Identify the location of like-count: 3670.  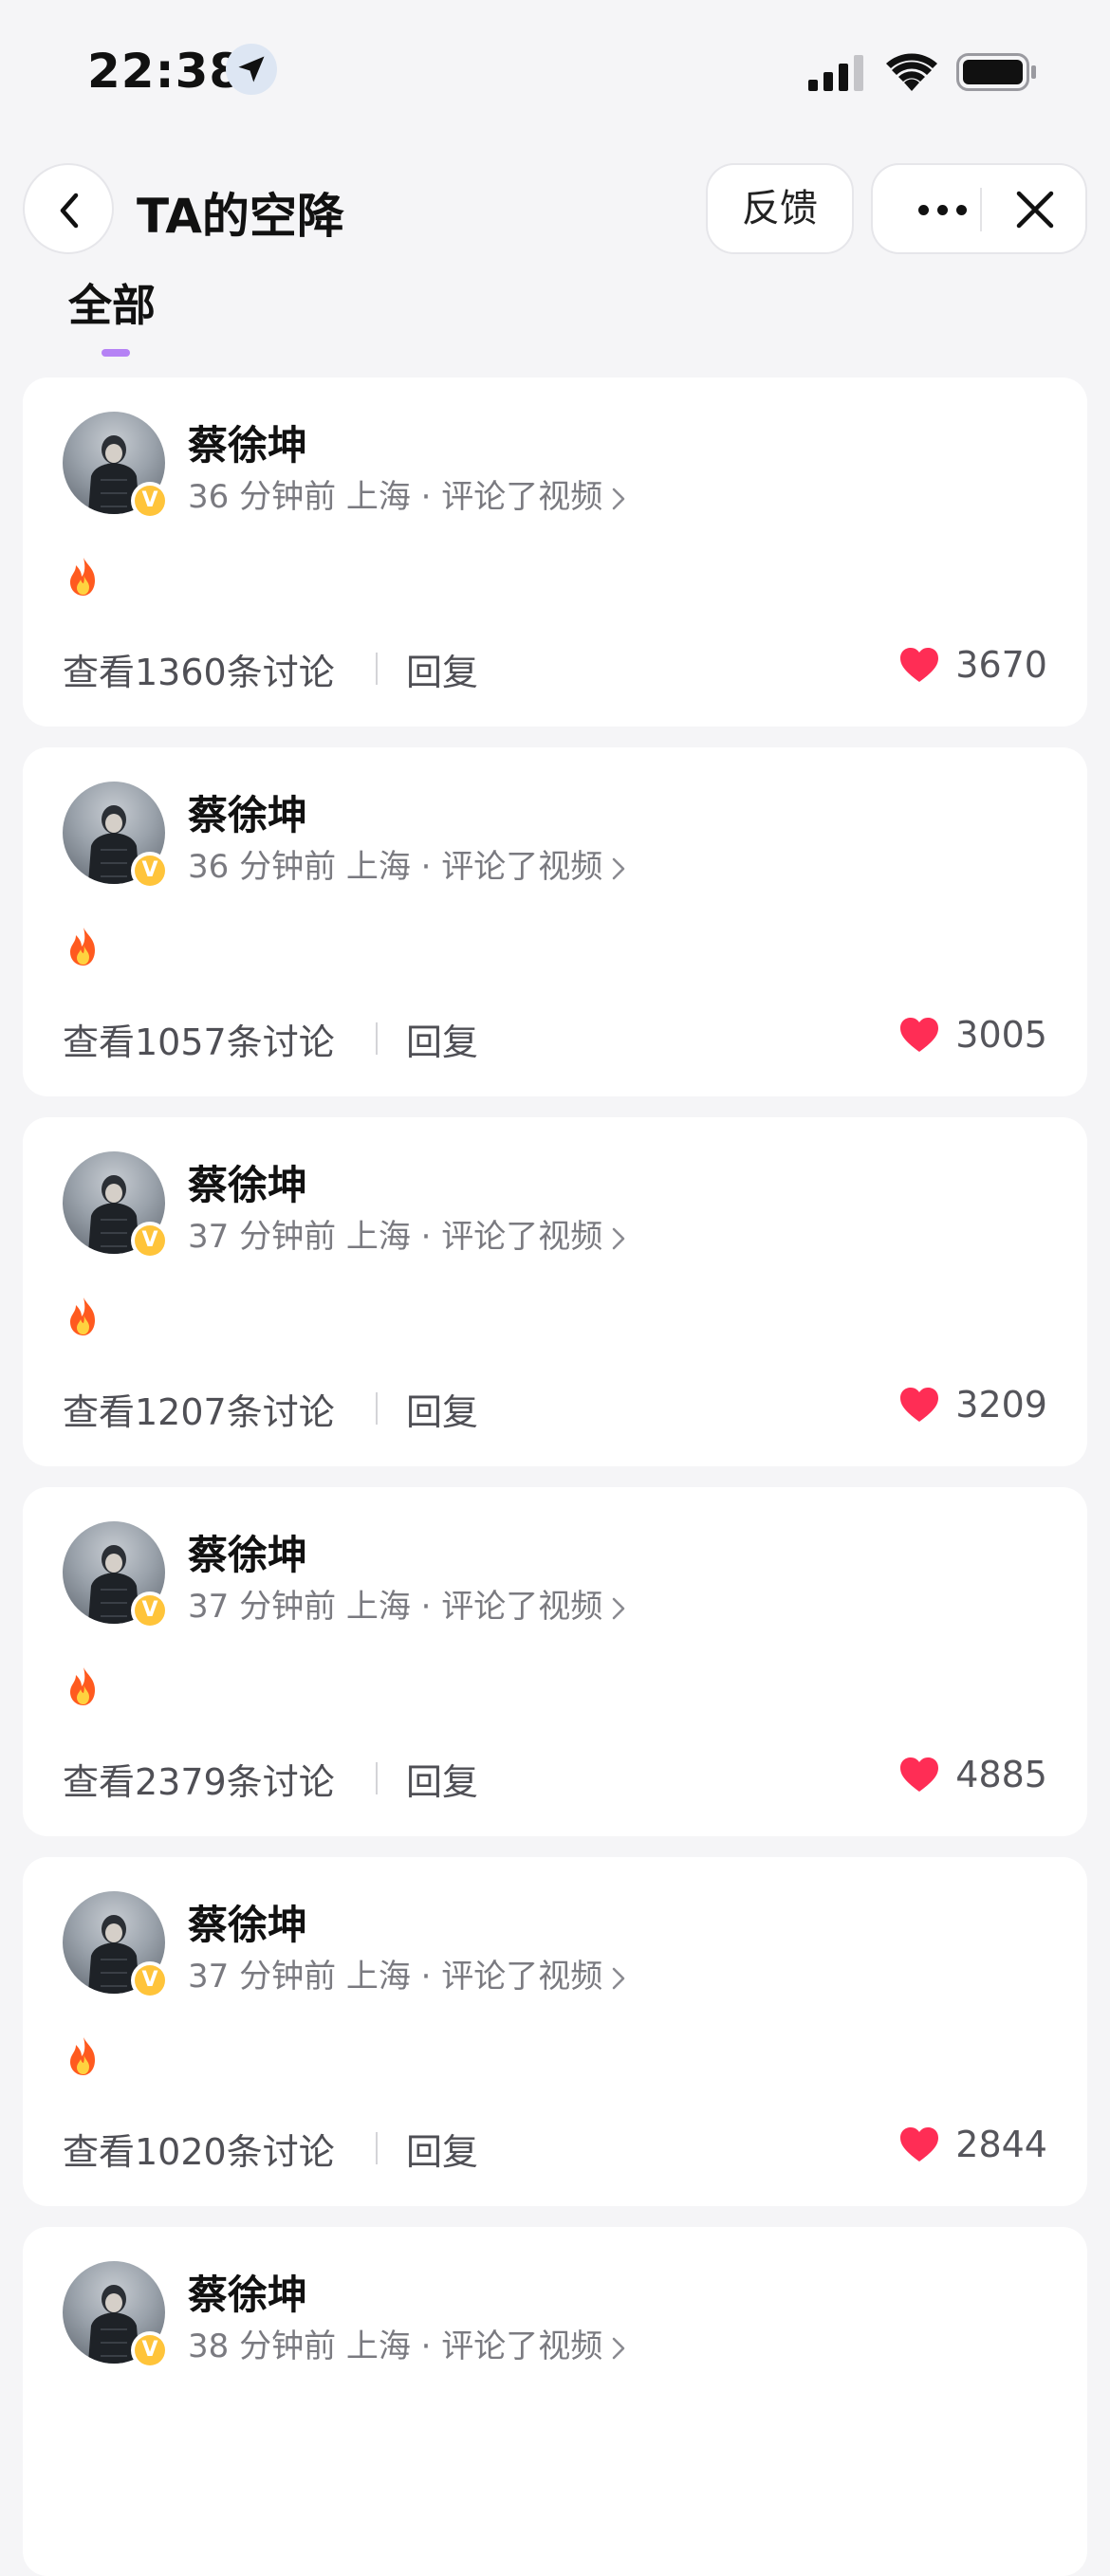
(1001, 665).